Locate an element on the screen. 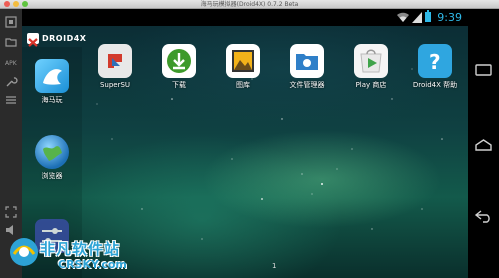  app-download: 下载 is located at coordinates (179, 70).